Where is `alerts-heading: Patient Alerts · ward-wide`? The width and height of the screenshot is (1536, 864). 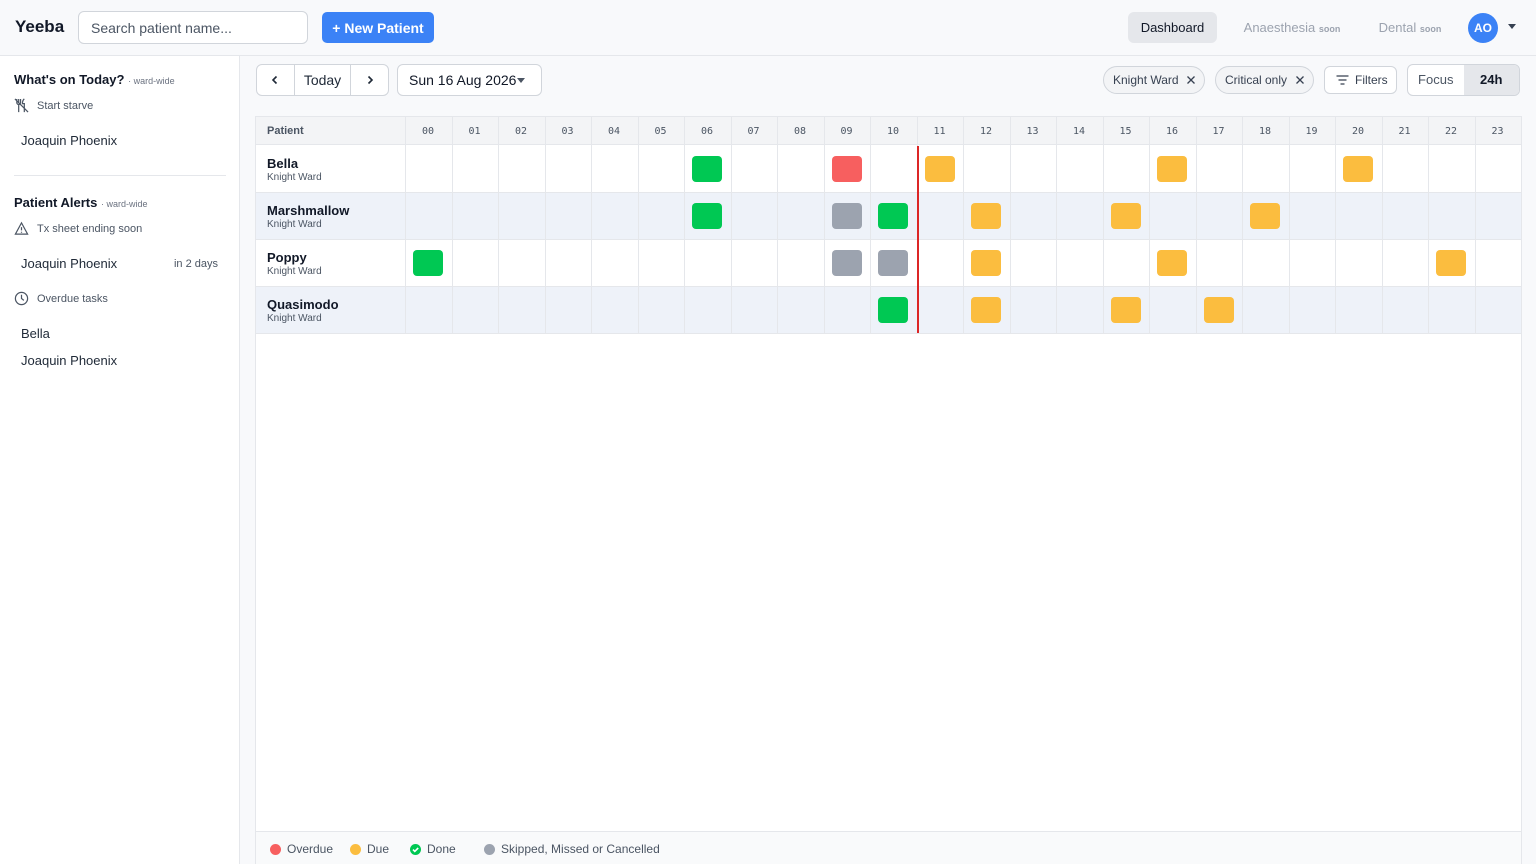
alerts-heading: Patient Alerts · ward-wide is located at coordinates (80, 202).